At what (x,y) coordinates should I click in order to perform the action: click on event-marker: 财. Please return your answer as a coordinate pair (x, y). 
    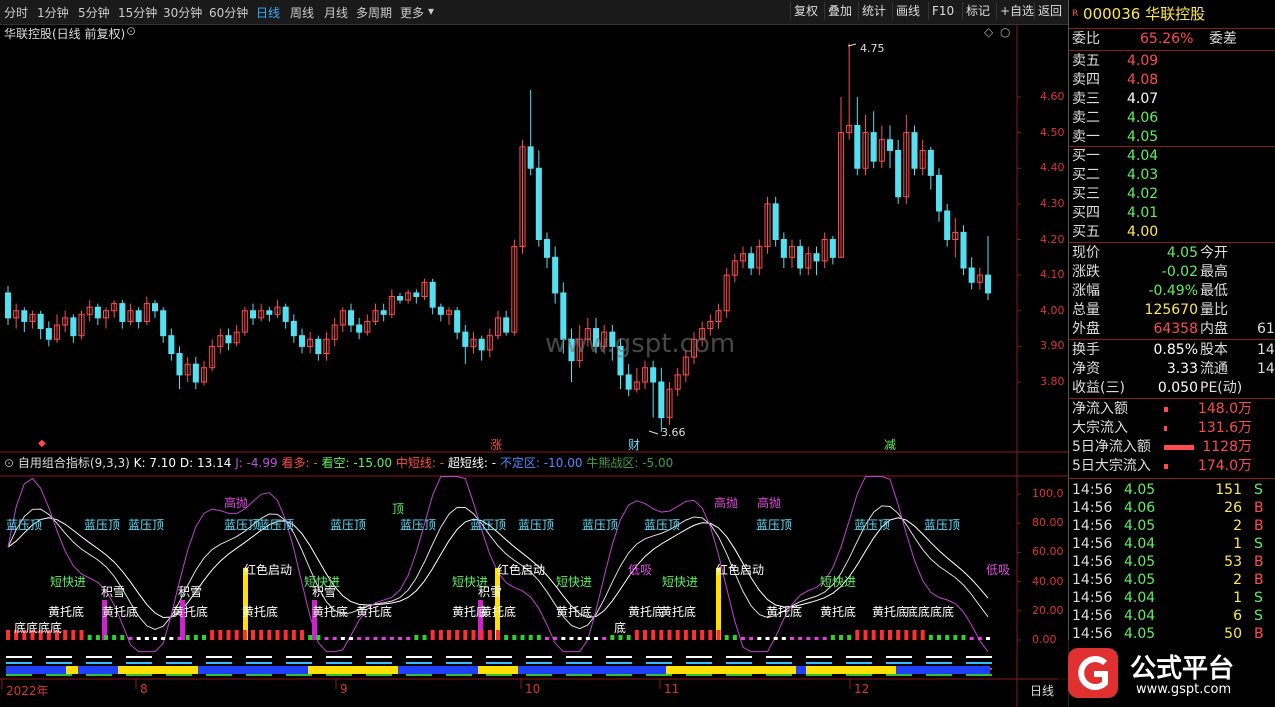
    Looking at the image, I should click on (634, 444).